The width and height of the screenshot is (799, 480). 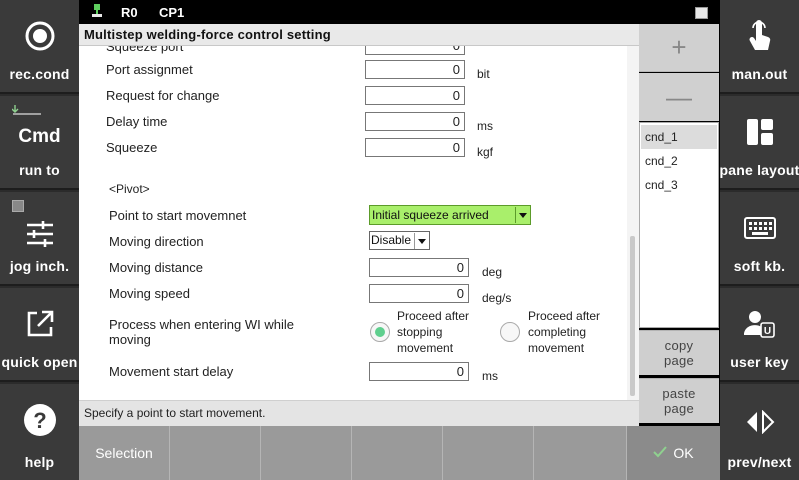 What do you see at coordinates (163, 95) in the screenshot?
I see `request-for-change-label: Request for change` at bounding box center [163, 95].